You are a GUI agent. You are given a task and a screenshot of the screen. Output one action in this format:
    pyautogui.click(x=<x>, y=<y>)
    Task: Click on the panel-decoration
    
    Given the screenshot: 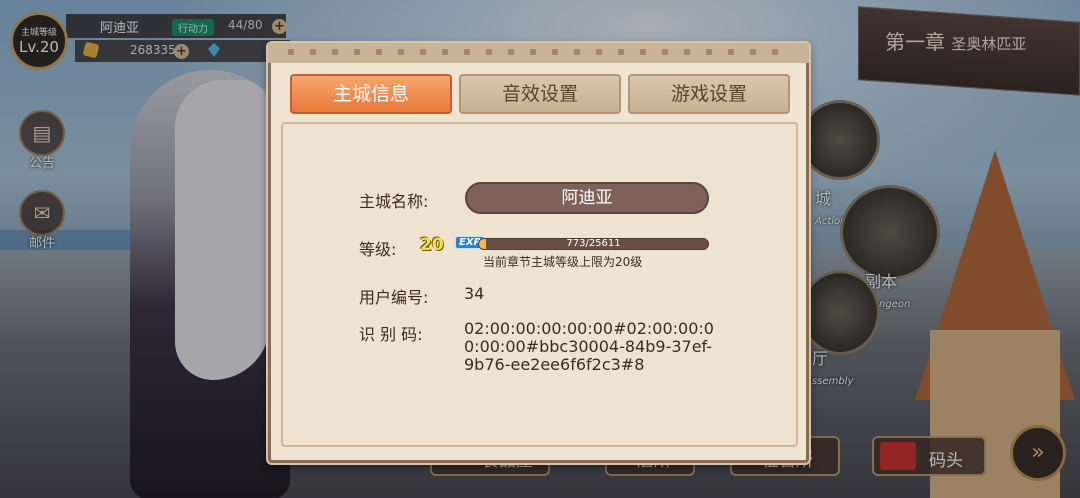 What is the action you would take?
    pyautogui.click(x=538, y=52)
    